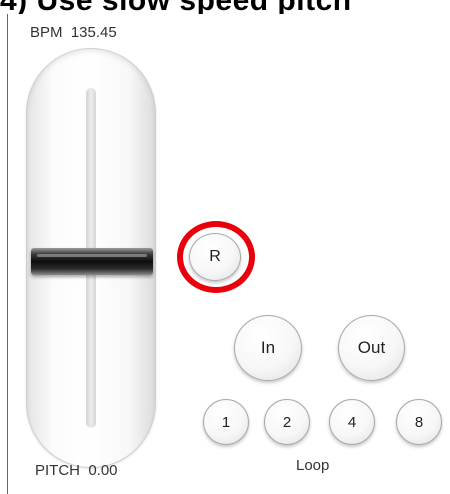 The height and width of the screenshot is (494, 450). I want to click on loop-1-button: 1, so click(226, 422).